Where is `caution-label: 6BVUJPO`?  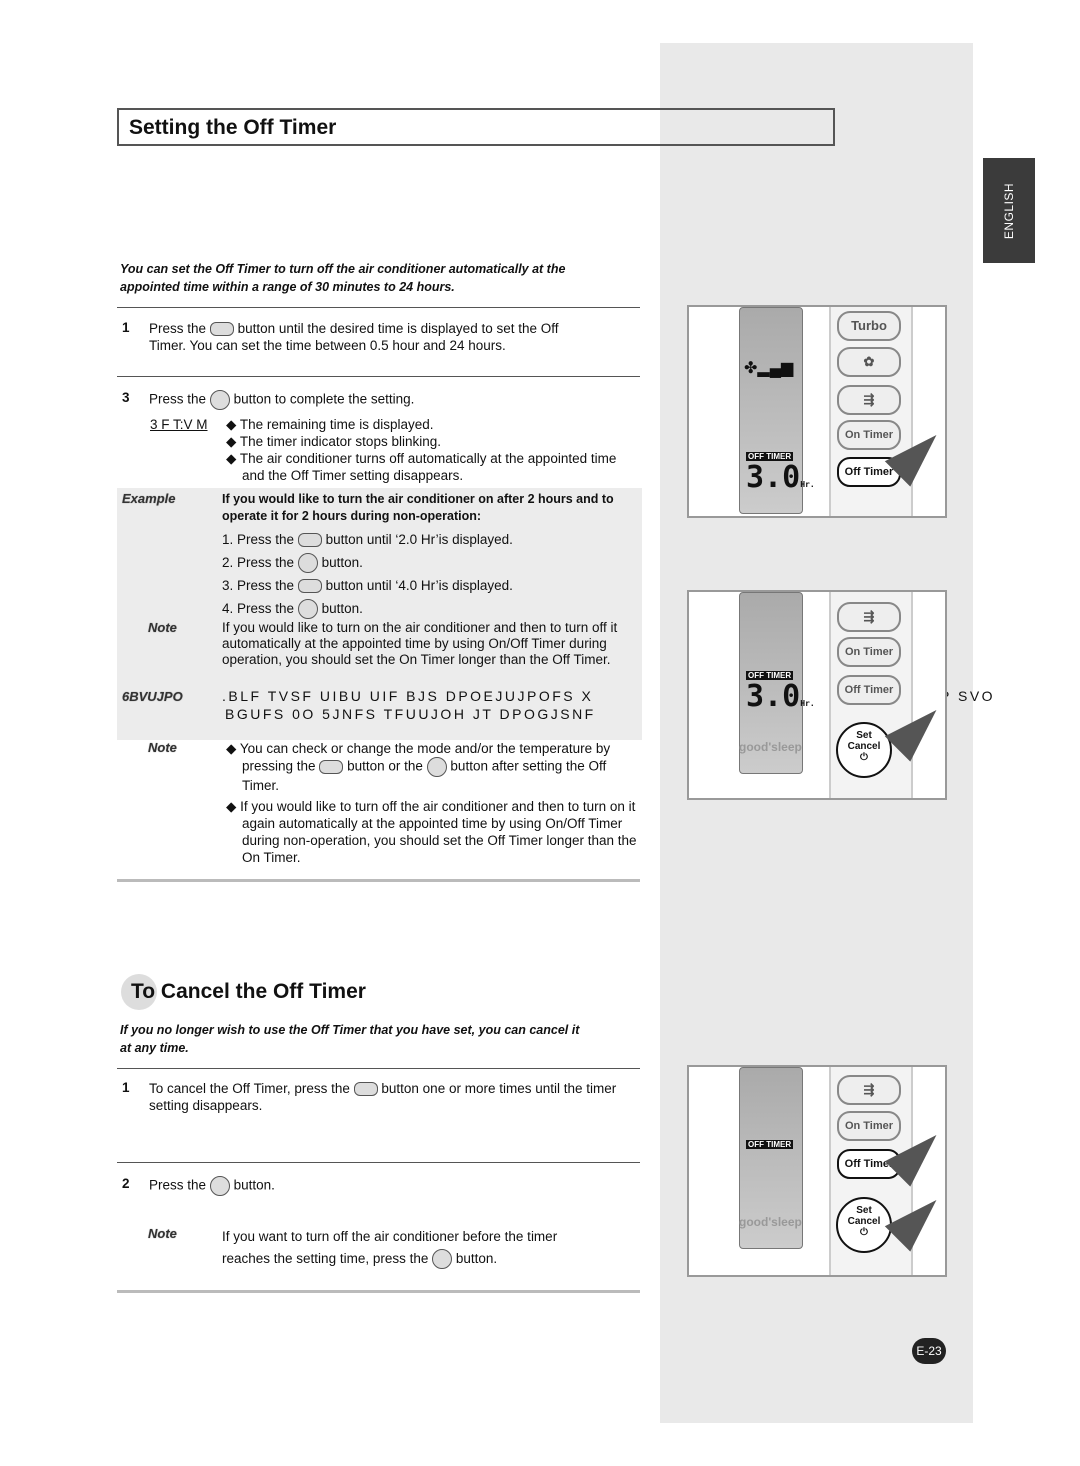
caution-label: 6BVUJPO is located at coordinates (152, 696).